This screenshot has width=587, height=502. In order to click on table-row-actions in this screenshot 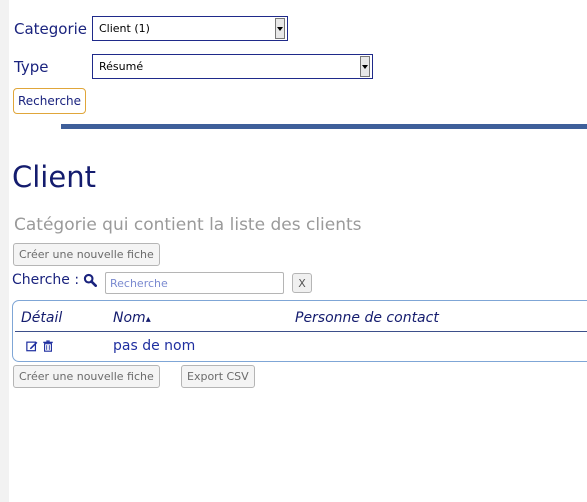, I will do `click(40, 346)`.